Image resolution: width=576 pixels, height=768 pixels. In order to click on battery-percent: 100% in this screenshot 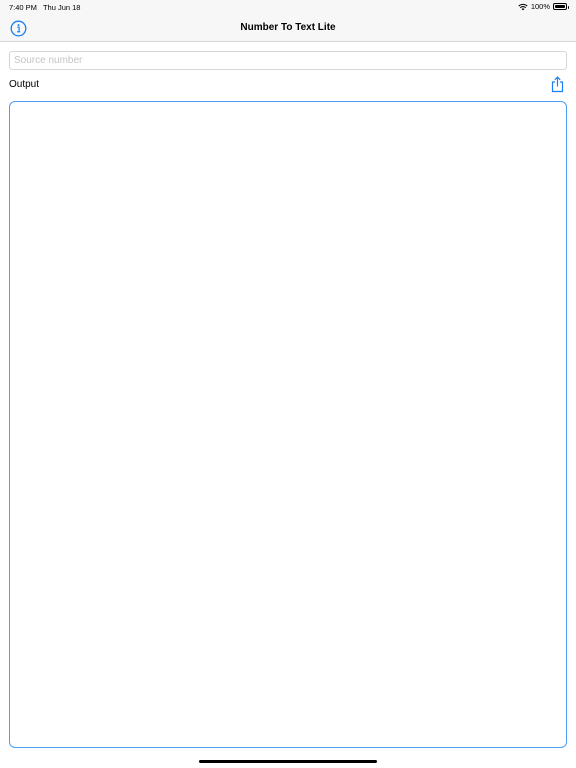, I will do `click(540, 6)`.